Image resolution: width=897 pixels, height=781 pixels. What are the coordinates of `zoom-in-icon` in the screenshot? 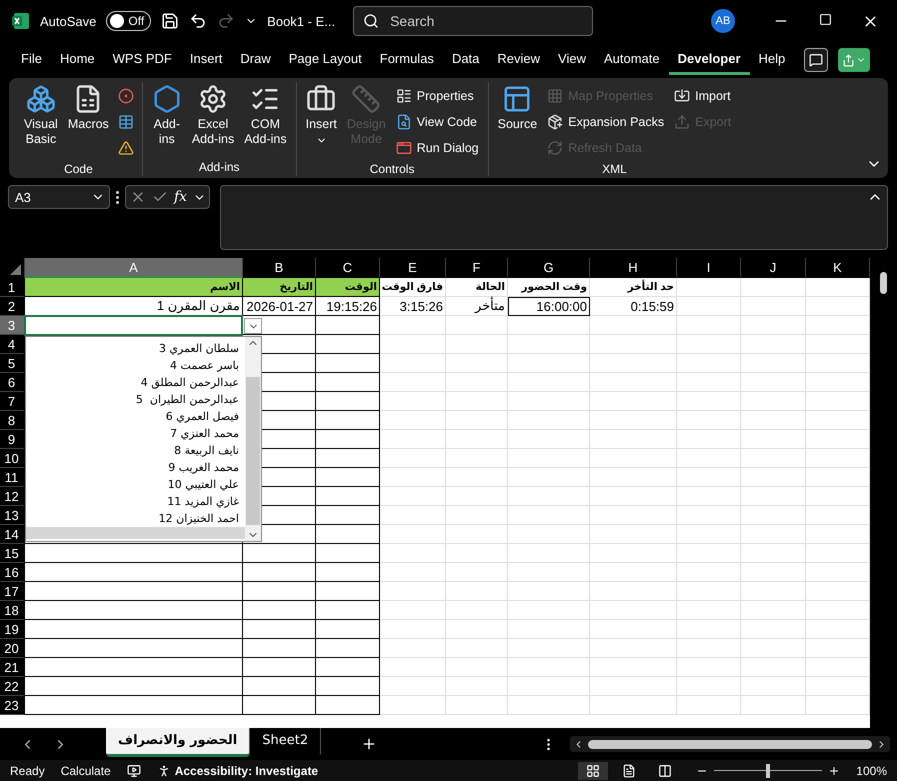 It's located at (834, 770).